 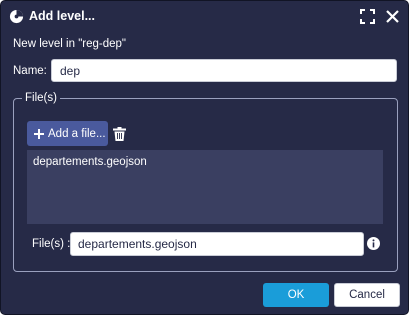 What do you see at coordinates (41, 98) in the screenshot?
I see `files-group-legend: File(s)` at bounding box center [41, 98].